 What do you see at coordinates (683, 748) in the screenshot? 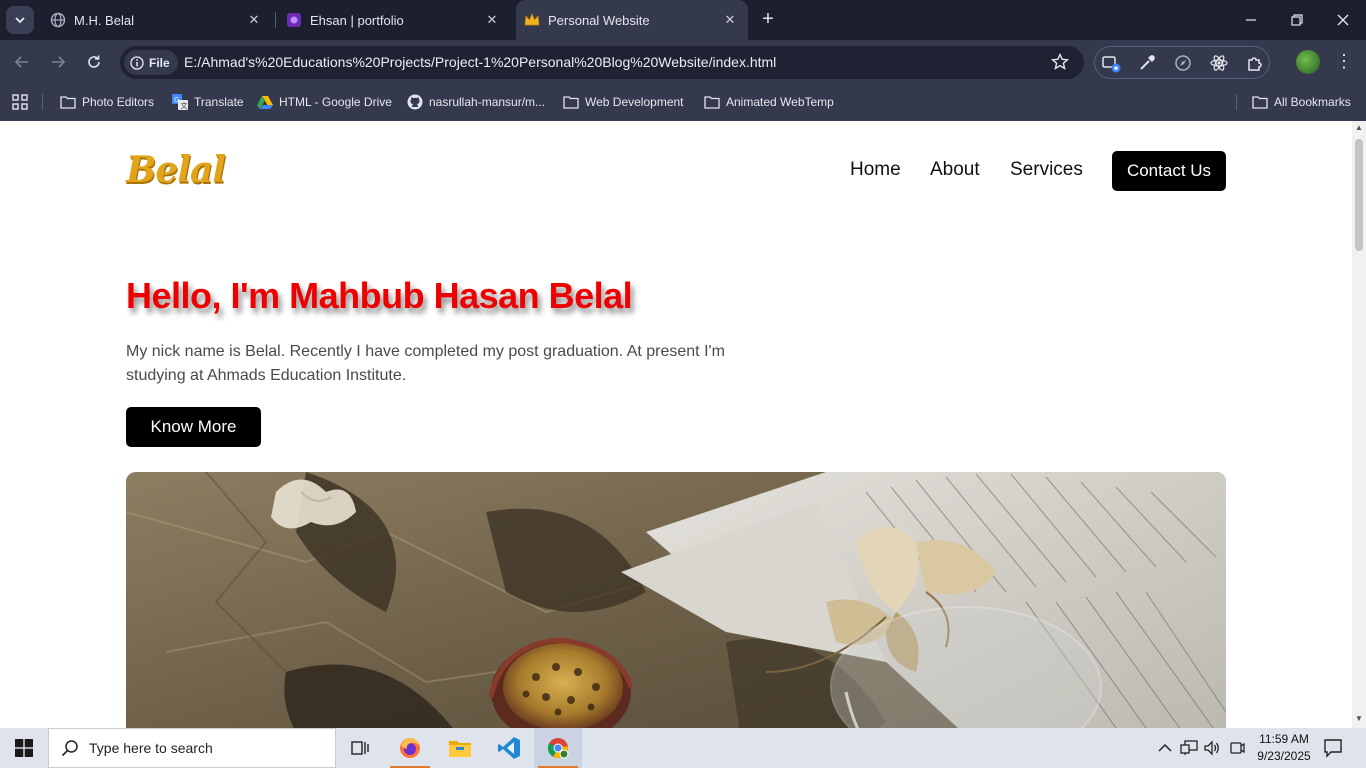
I see `windows-taskbar: Type here to search 11:59 AM 9/23/2025` at bounding box center [683, 748].